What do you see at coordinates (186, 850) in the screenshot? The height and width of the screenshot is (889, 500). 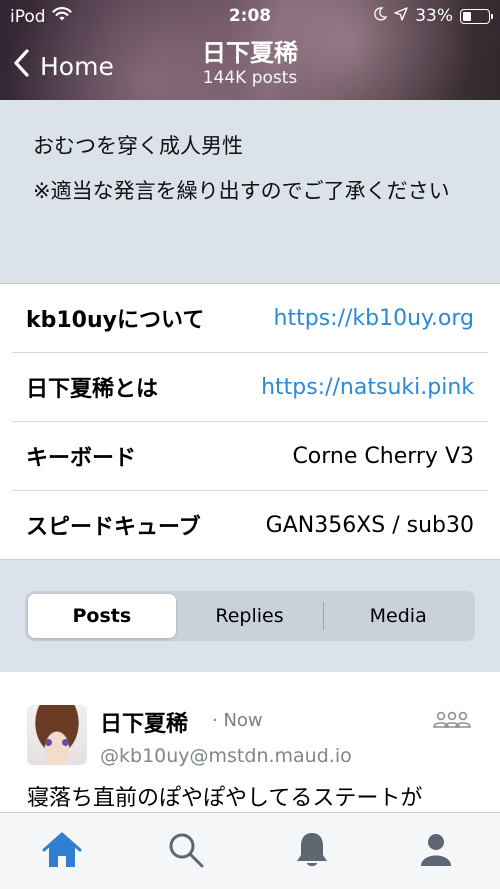 I see `search-icon` at bounding box center [186, 850].